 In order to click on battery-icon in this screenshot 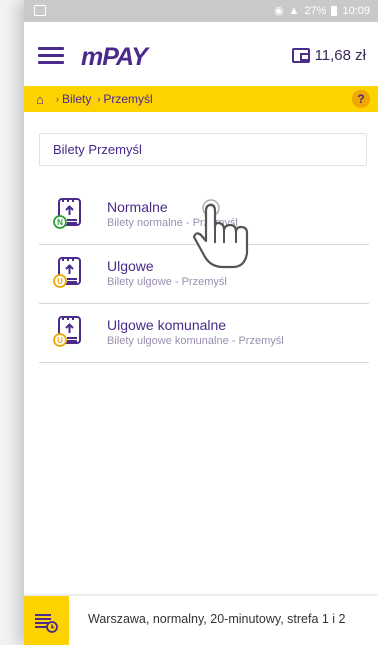, I will do `click(334, 10)`.